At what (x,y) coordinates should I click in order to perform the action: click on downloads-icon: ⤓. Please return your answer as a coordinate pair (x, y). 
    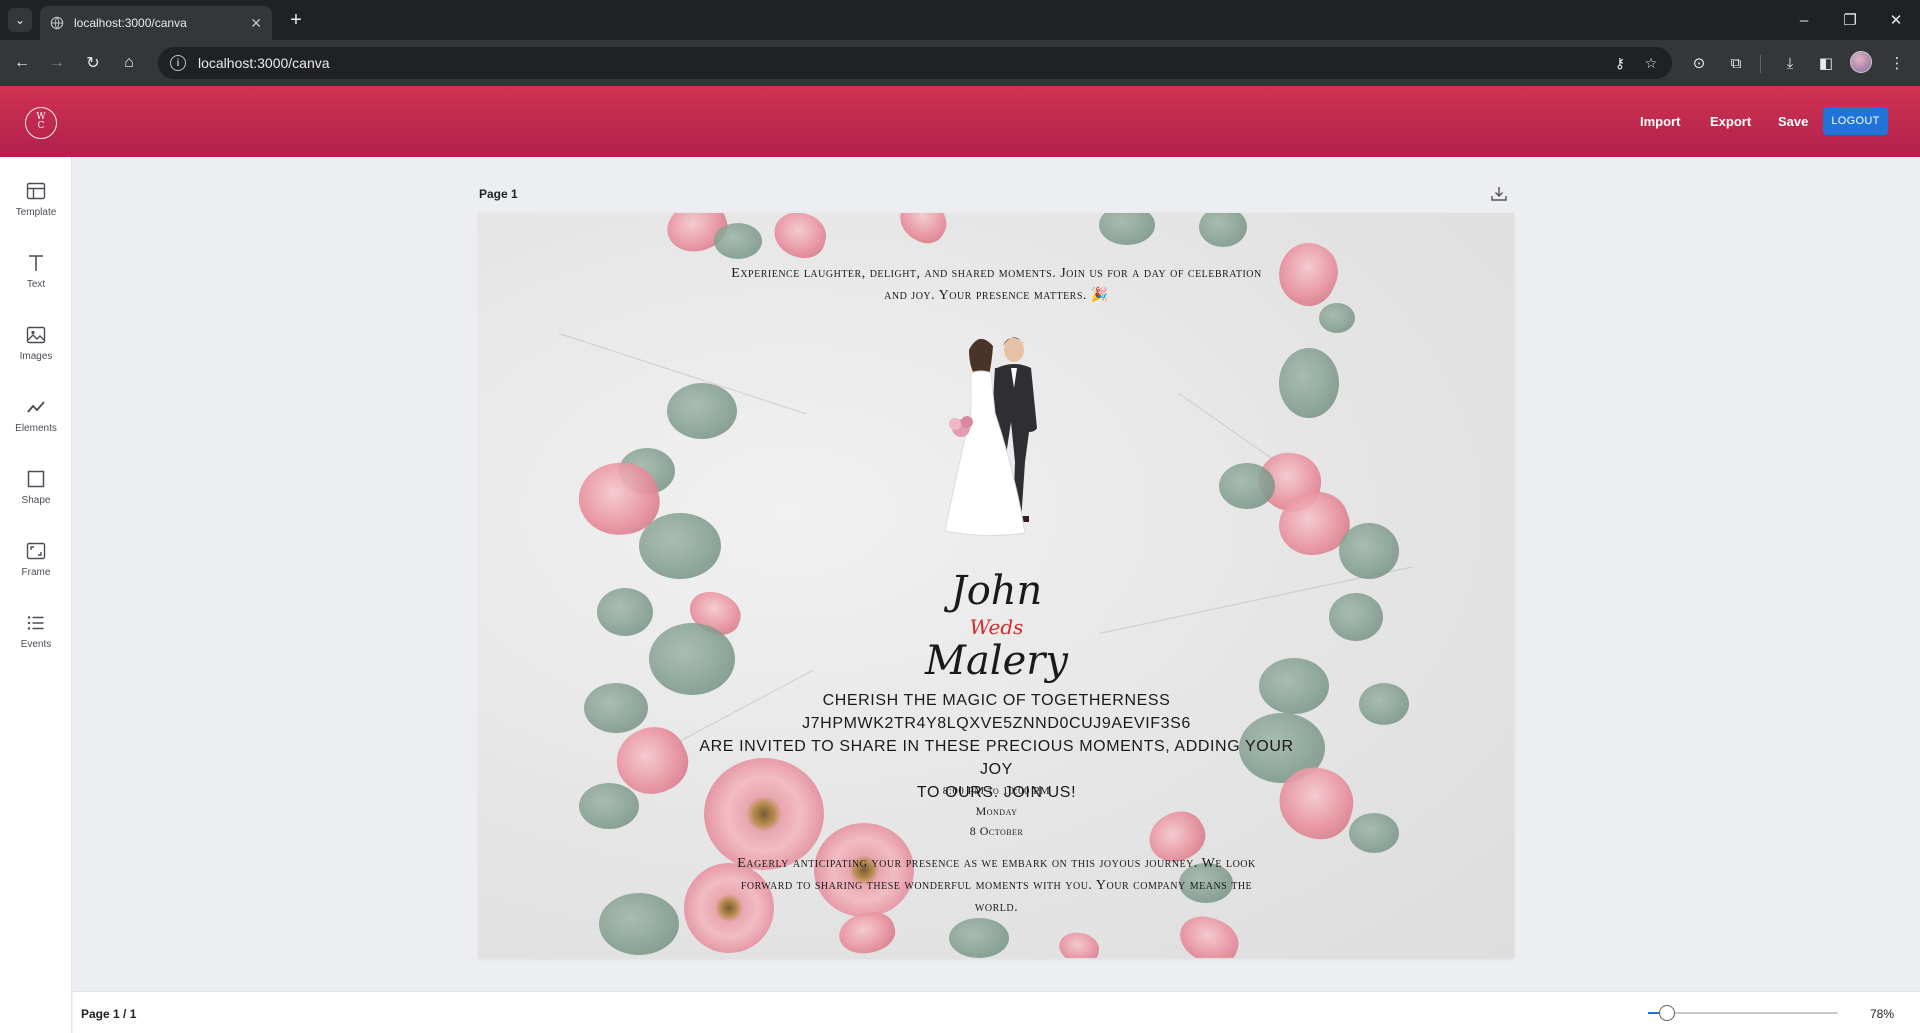
    Looking at the image, I should click on (1790, 63).